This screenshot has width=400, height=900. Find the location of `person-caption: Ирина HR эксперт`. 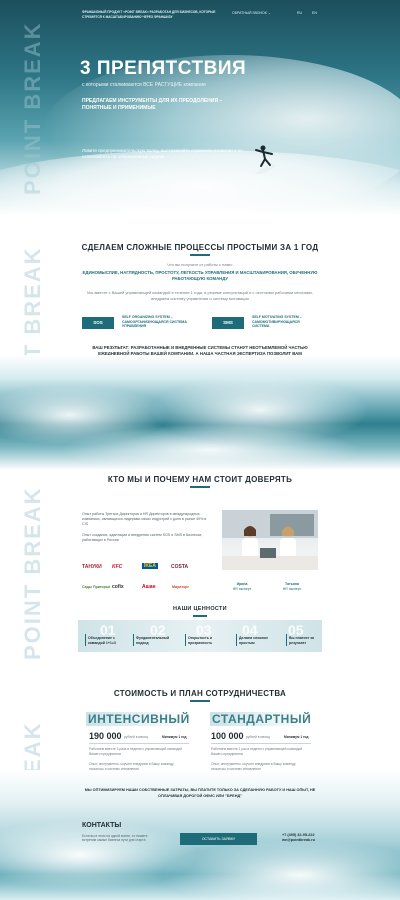

person-caption: Ирина HR эксперт is located at coordinates (242, 586).